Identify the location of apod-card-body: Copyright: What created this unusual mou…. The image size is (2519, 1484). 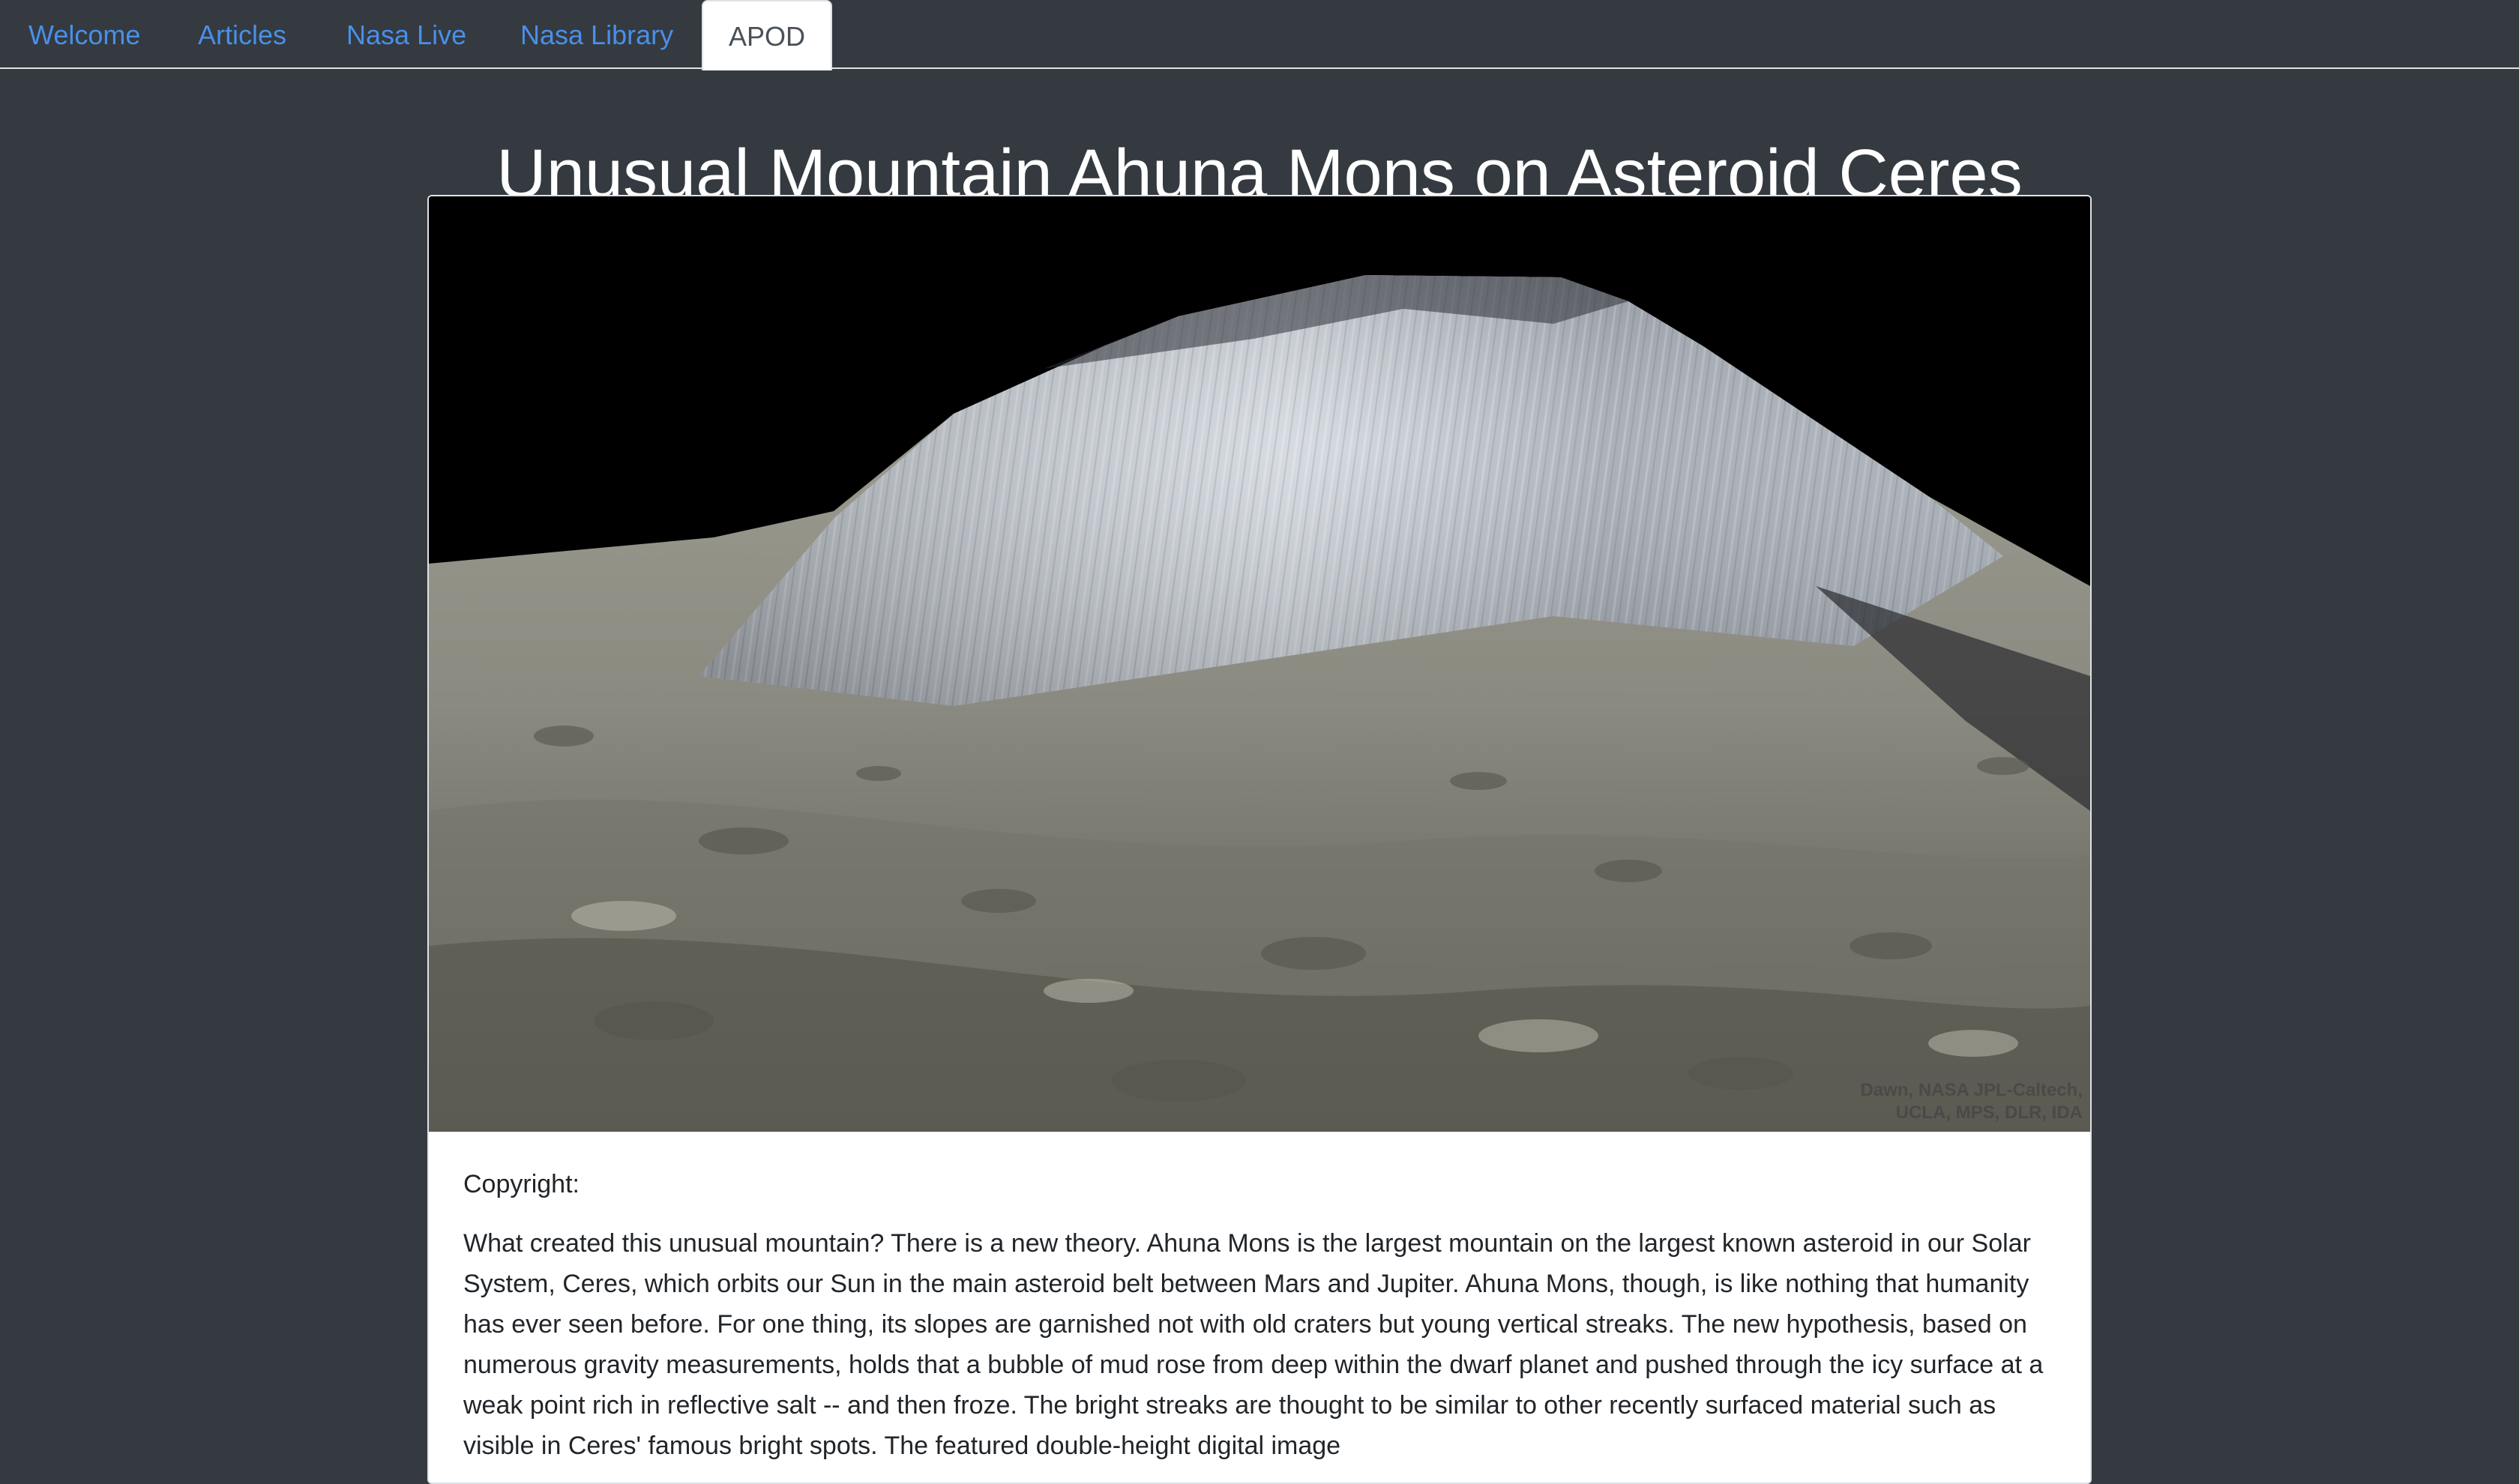
(1259, 1299).